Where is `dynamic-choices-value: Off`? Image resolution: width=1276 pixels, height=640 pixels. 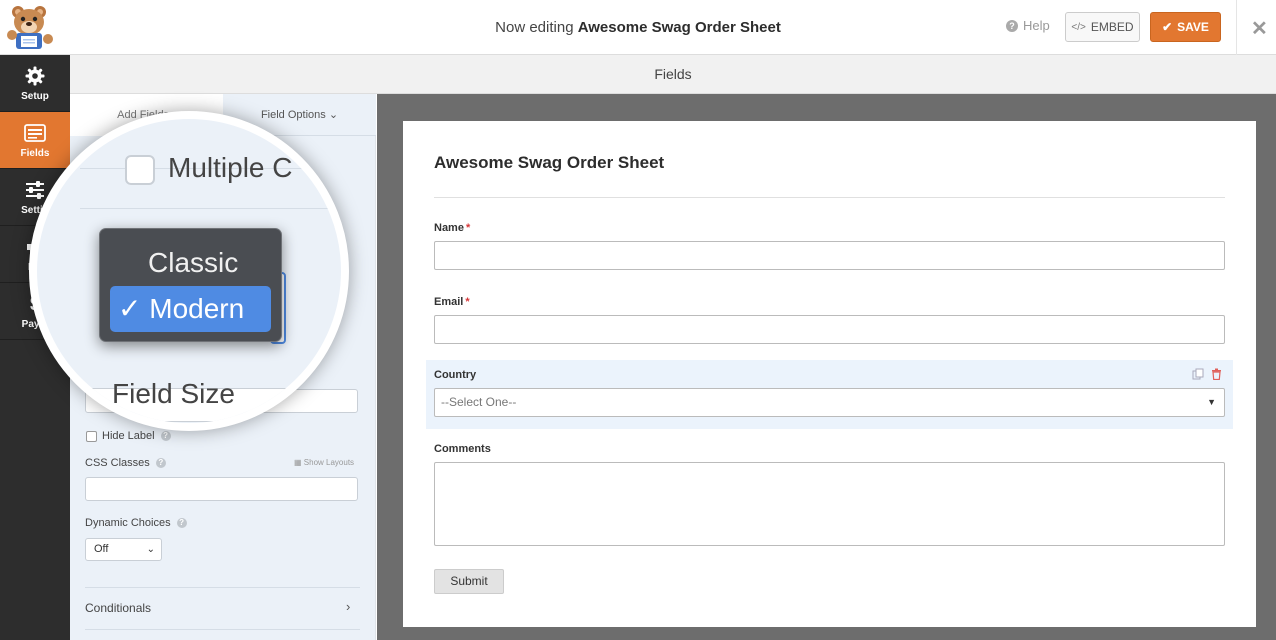 dynamic-choices-value: Off is located at coordinates (101, 549).